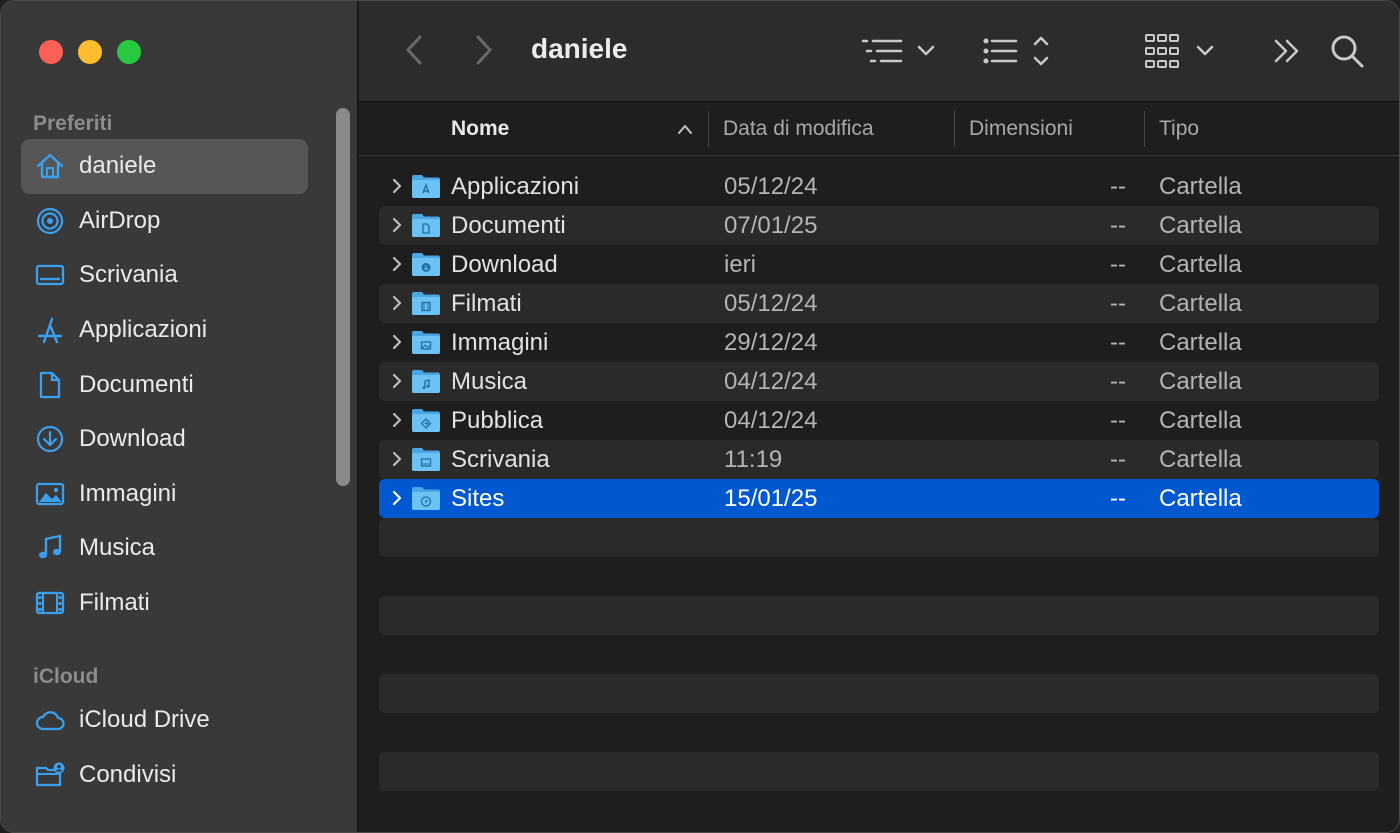  What do you see at coordinates (480, 129) in the screenshot?
I see `column-name-header: Nome` at bounding box center [480, 129].